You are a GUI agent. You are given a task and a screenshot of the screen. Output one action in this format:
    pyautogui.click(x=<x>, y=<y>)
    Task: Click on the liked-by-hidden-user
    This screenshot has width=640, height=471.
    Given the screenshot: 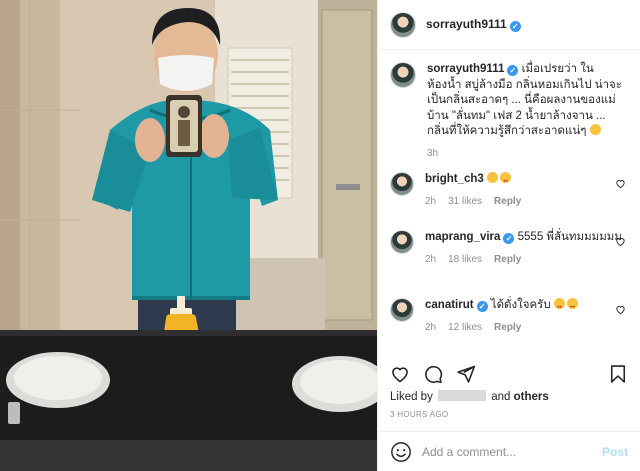 What is the action you would take?
    pyautogui.click(x=462, y=395)
    